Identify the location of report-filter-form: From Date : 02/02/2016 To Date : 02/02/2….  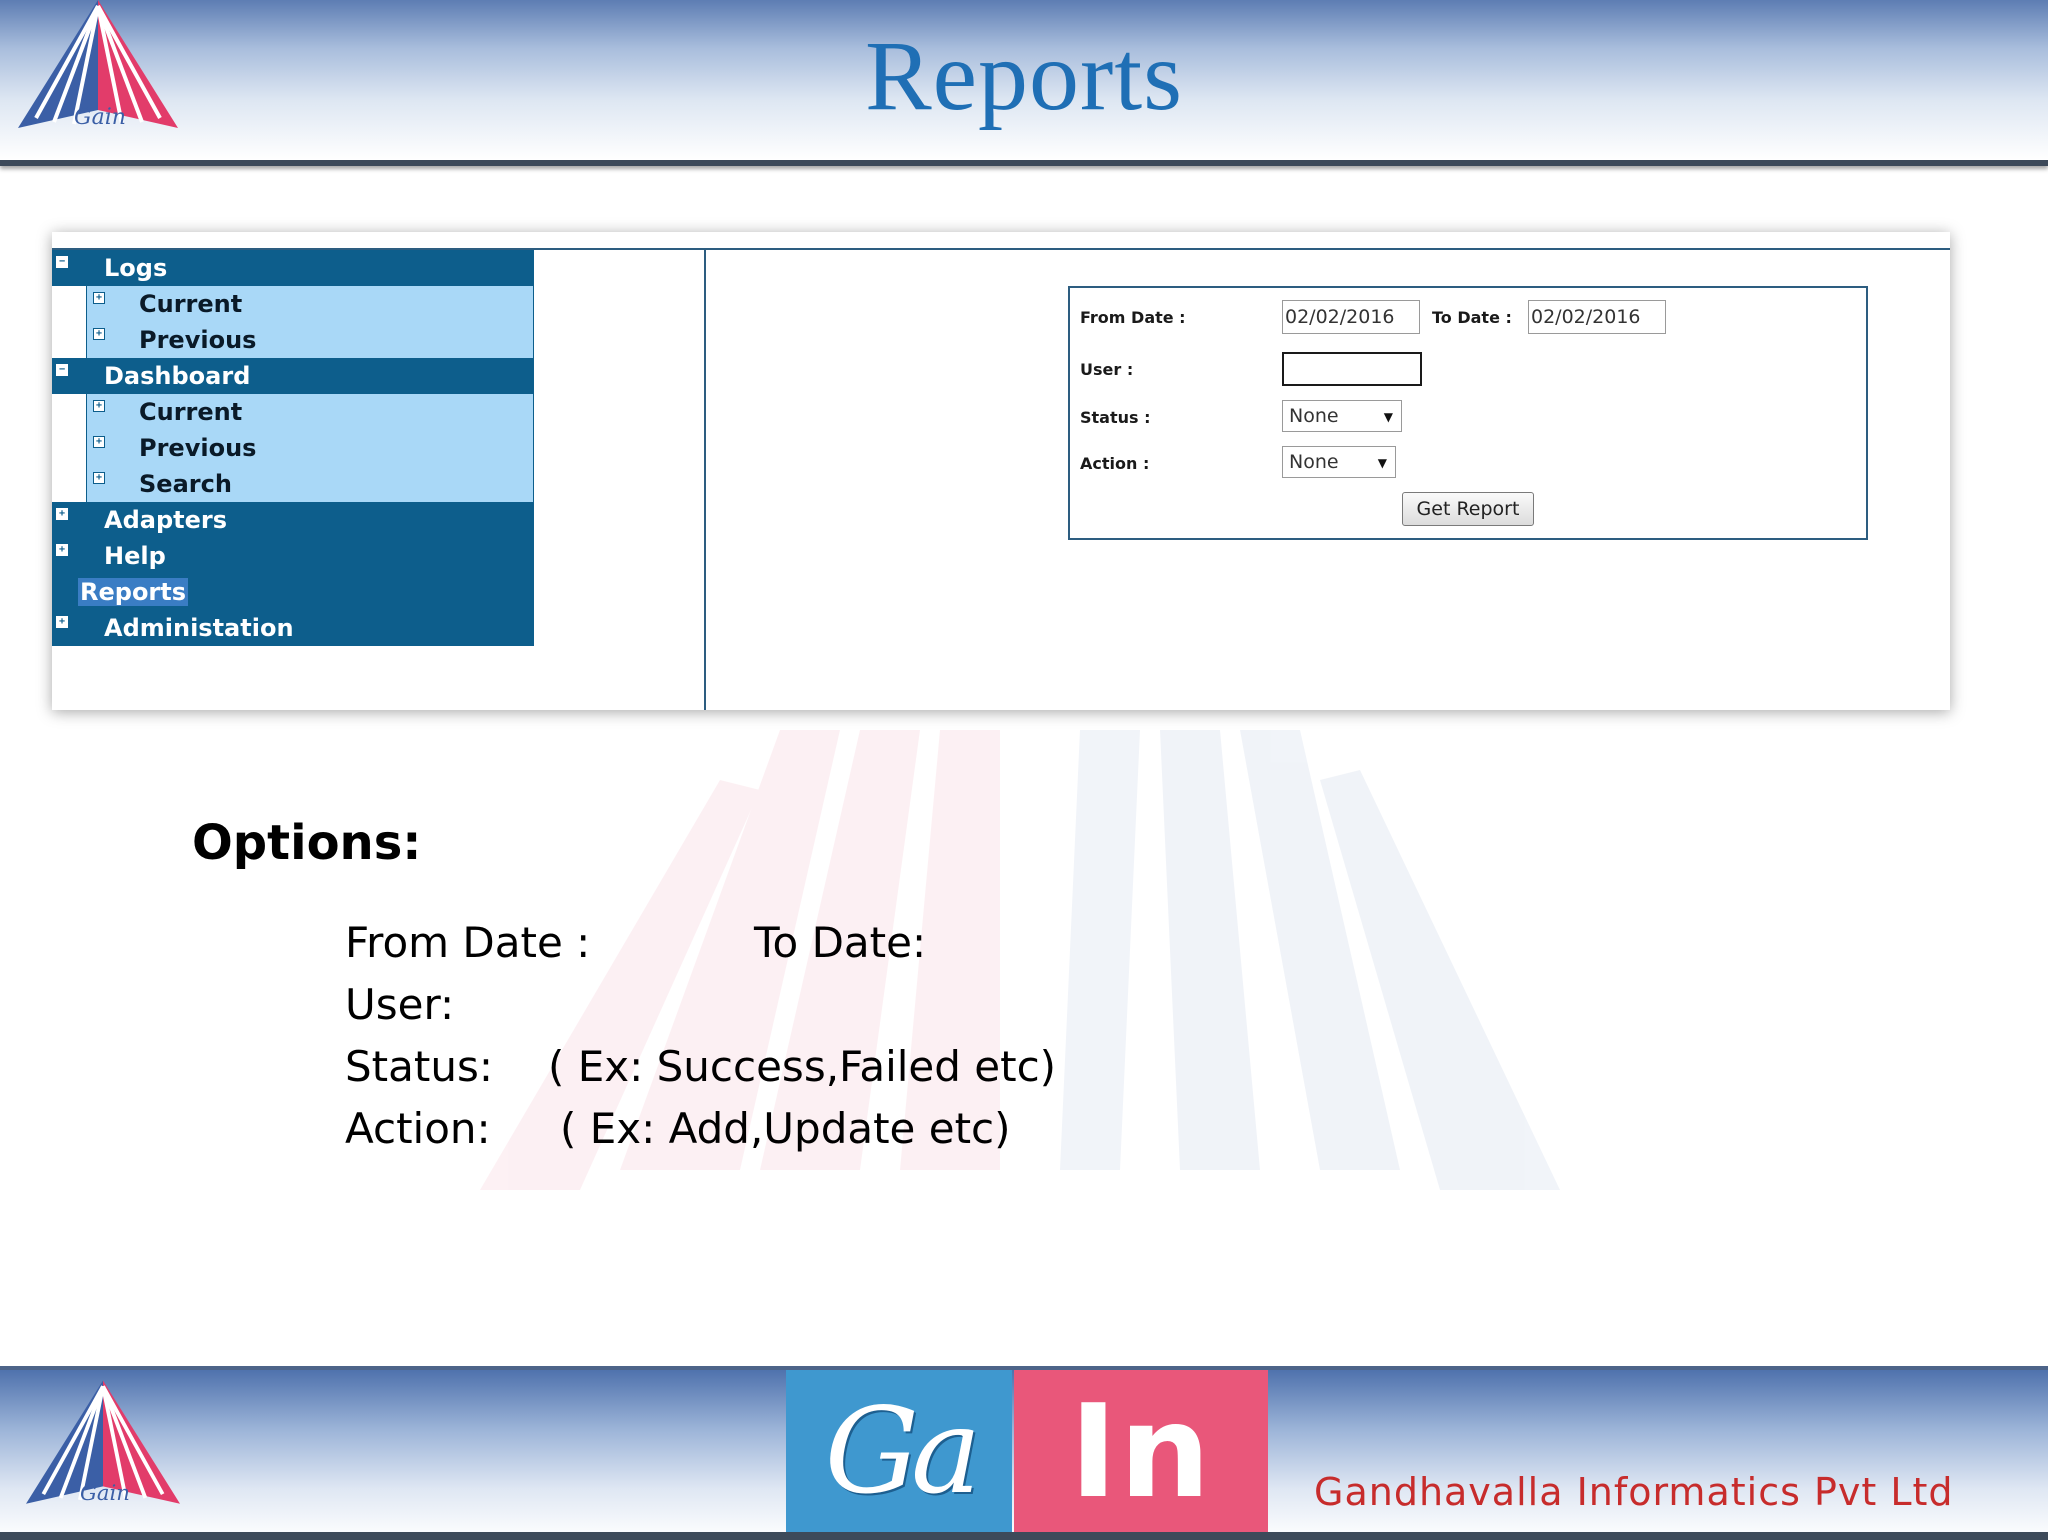
(1468, 413).